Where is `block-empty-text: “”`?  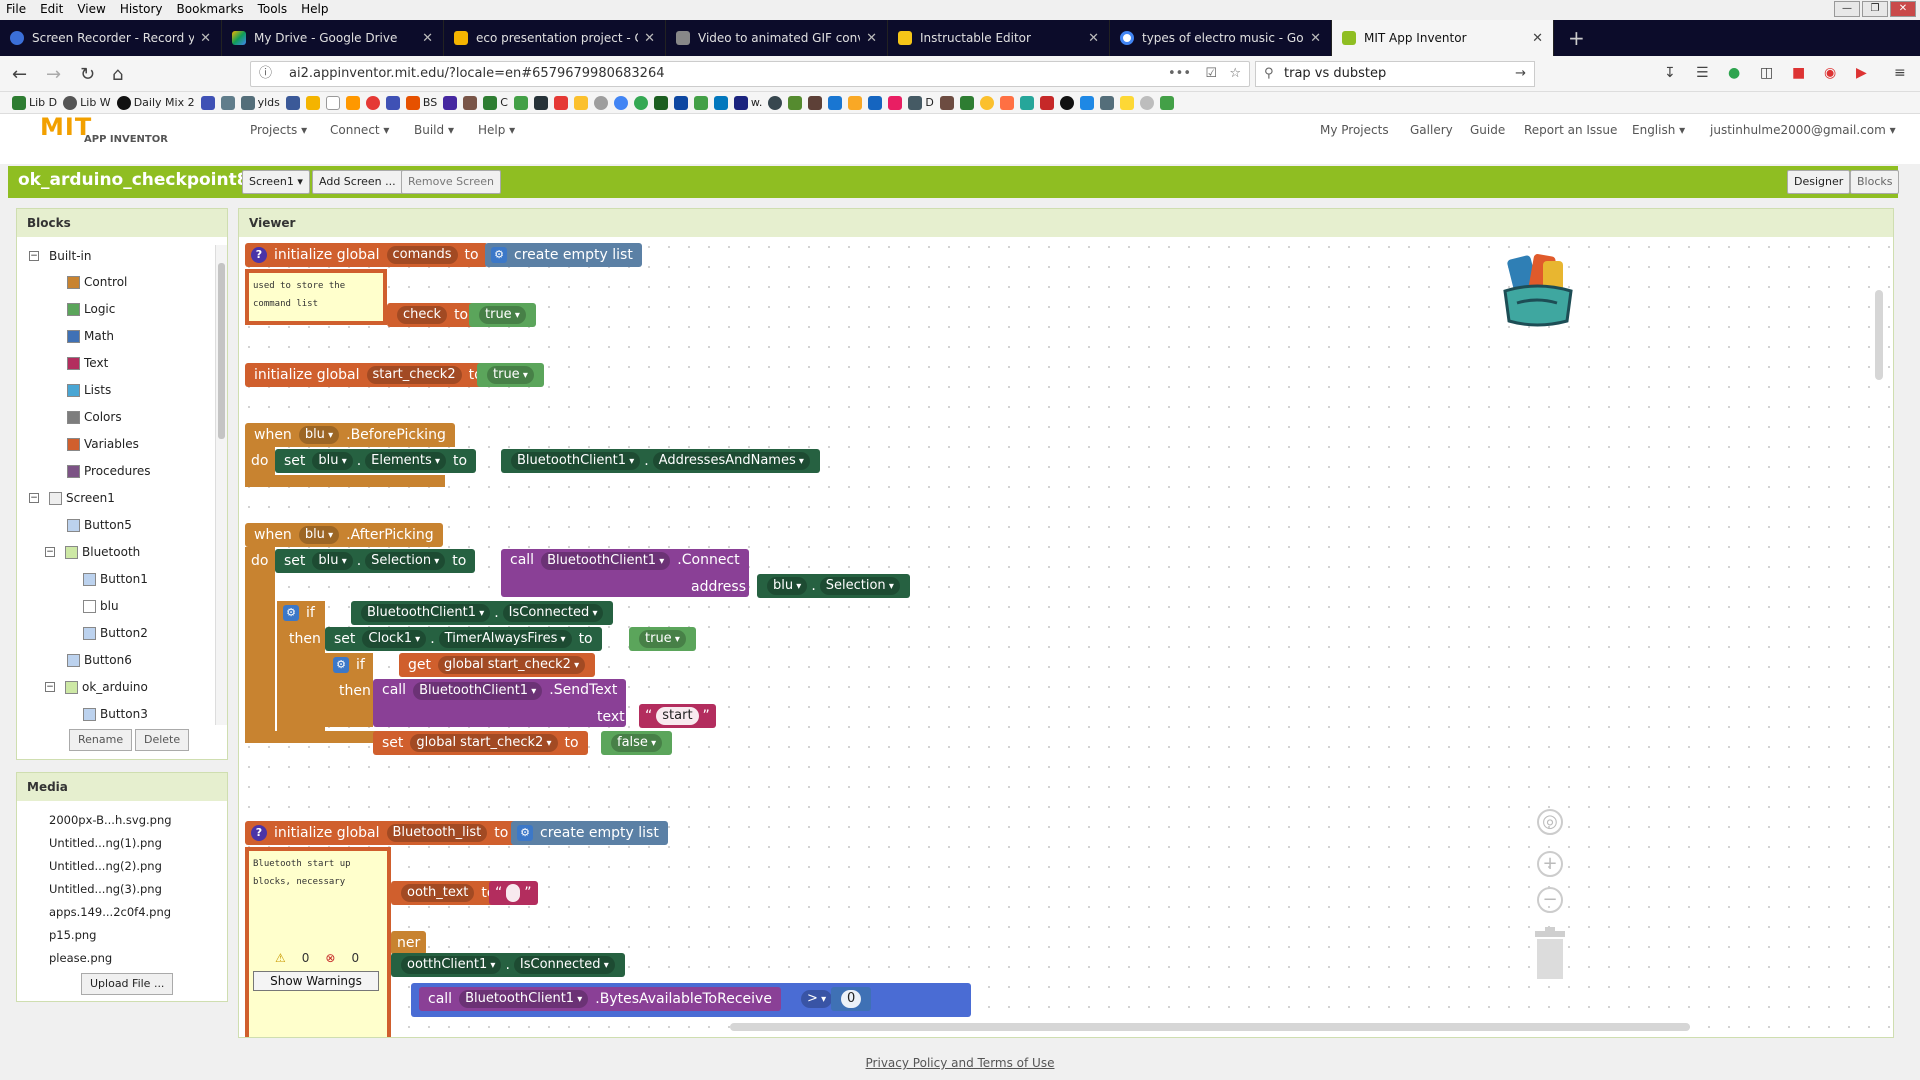
block-empty-text: “” is located at coordinates (513, 893).